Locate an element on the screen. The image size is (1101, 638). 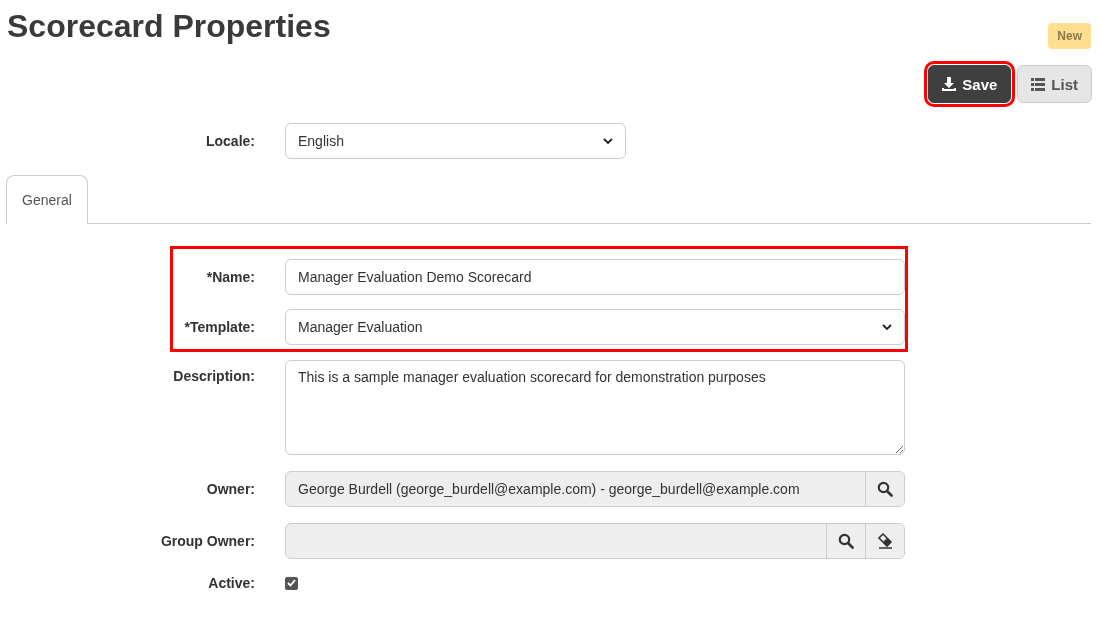
field-label: *Name: is located at coordinates (230, 277).